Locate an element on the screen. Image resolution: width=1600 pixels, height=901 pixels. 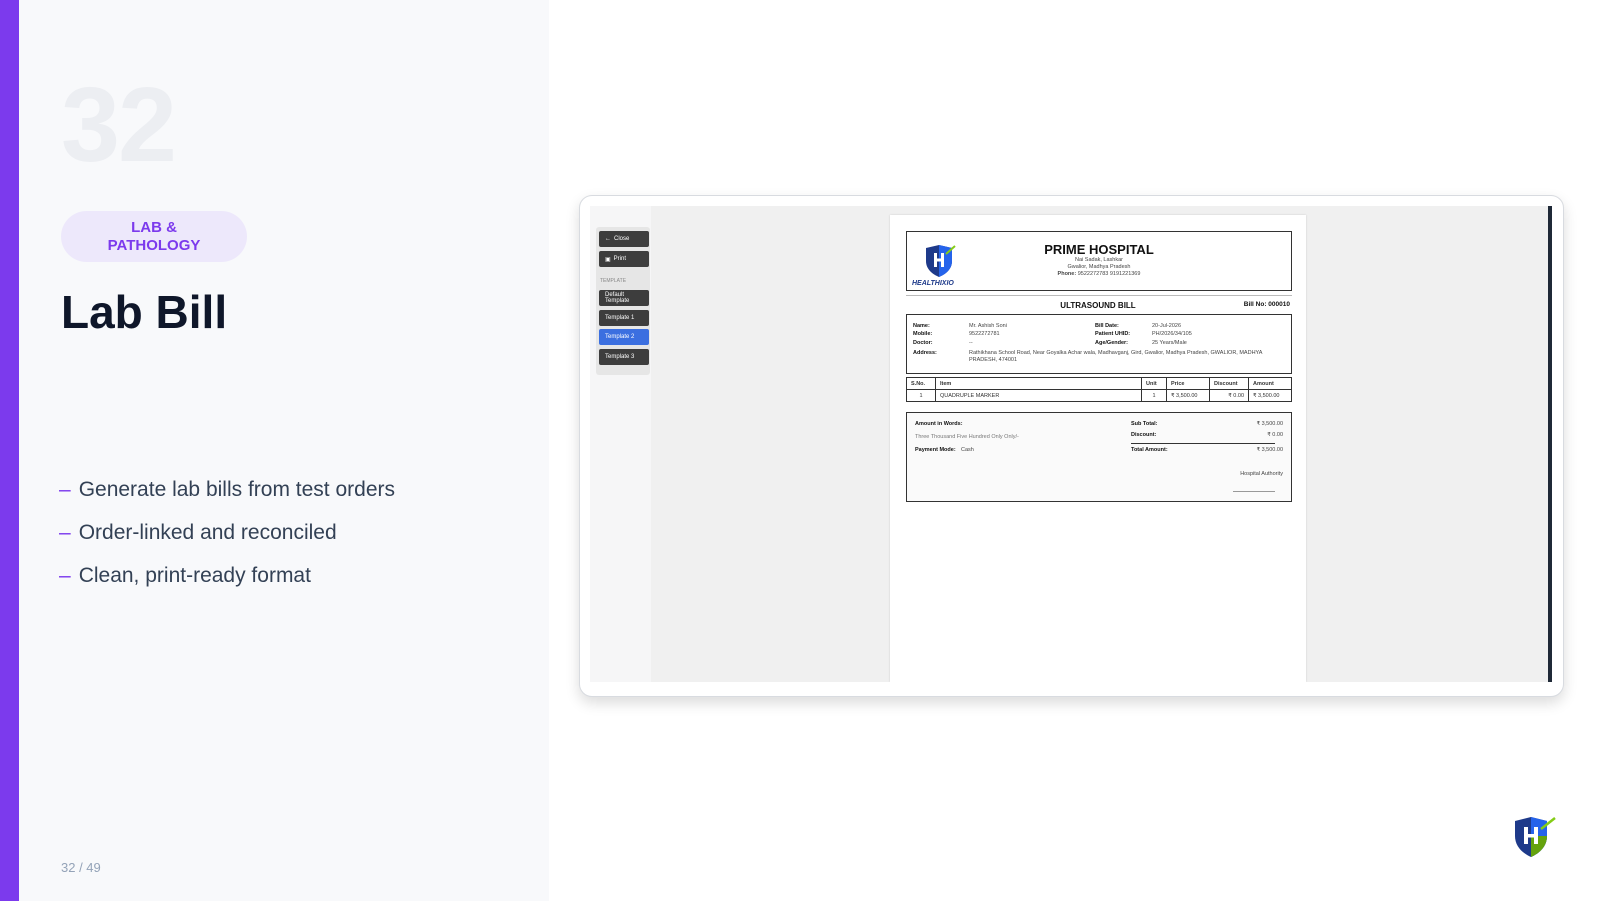
hospital-phone: Phone: 9522272783 9191221369 is located at coordinates (1099, 274).